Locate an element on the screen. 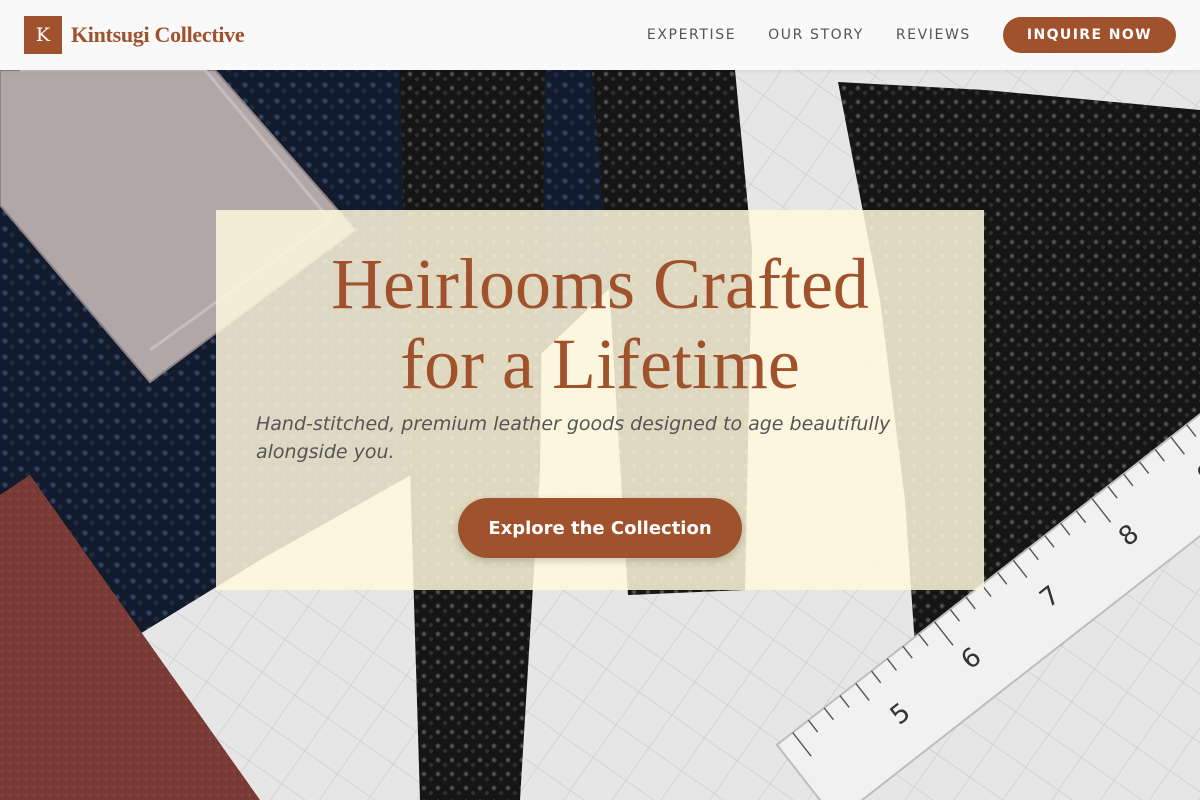 This screenshot has width=1200, height=800. hero-title: Heirlooms Crafted for a Lifetime is located at coordinates (600, 324).